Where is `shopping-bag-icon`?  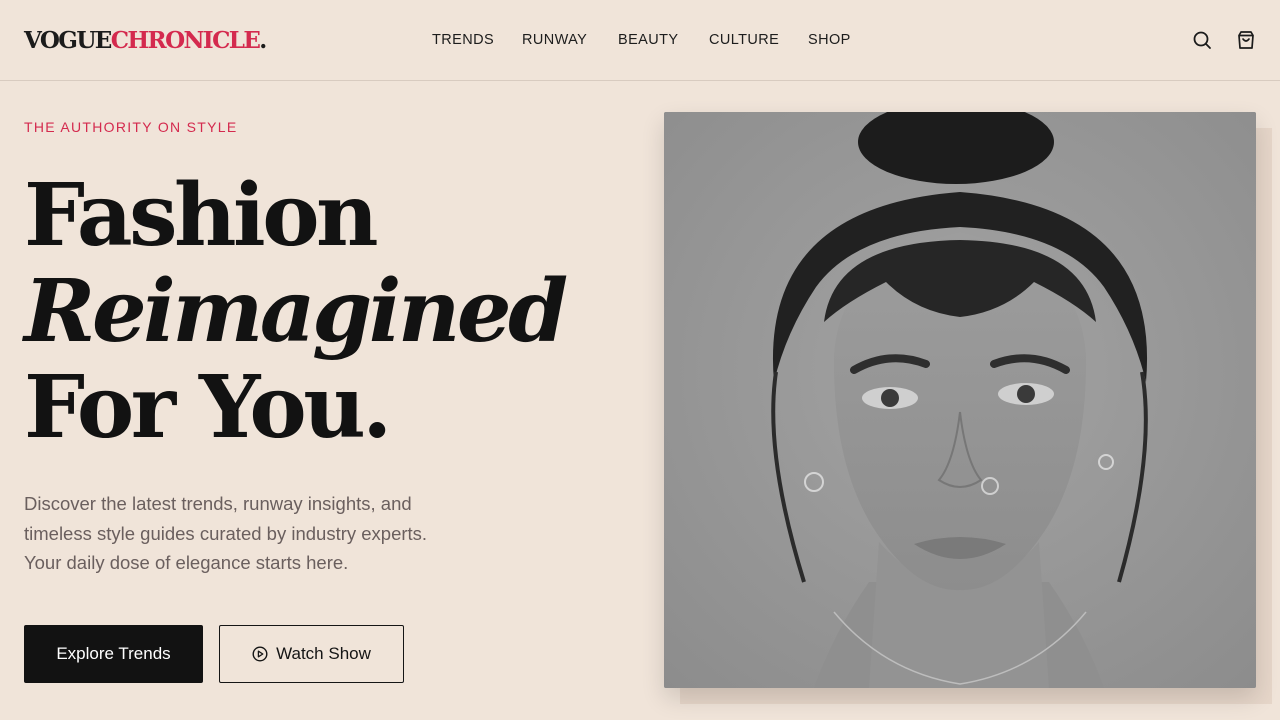 shopping-bag-icon is located at coordinates (1246, 40).